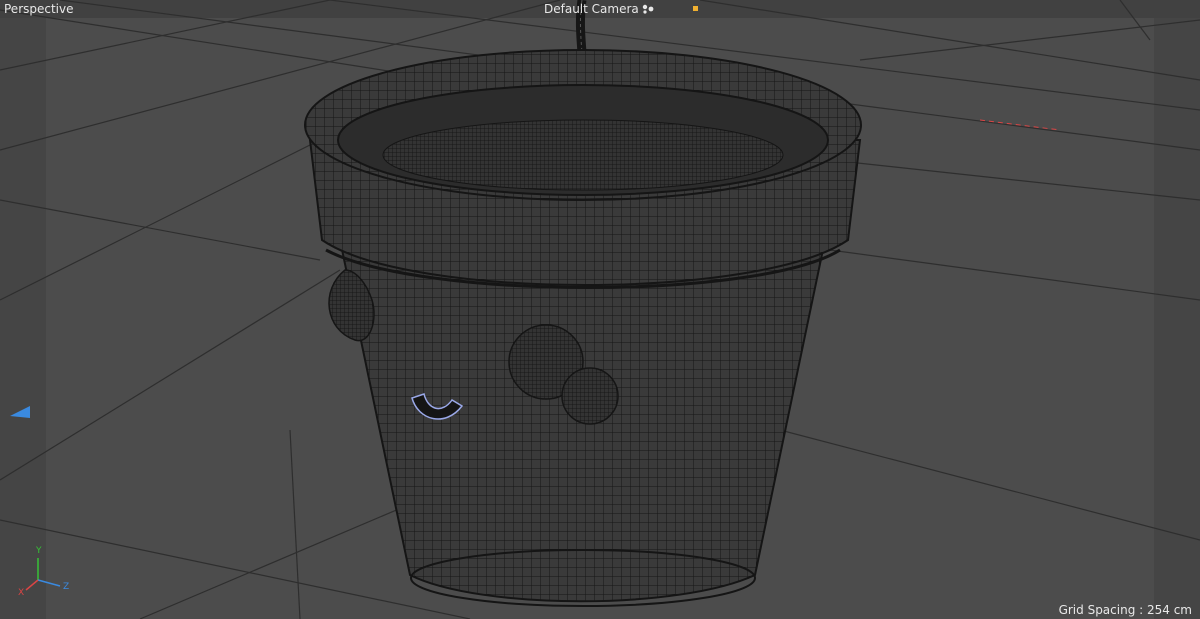  I want to click on axis-label-x: X, so click(21, 593).